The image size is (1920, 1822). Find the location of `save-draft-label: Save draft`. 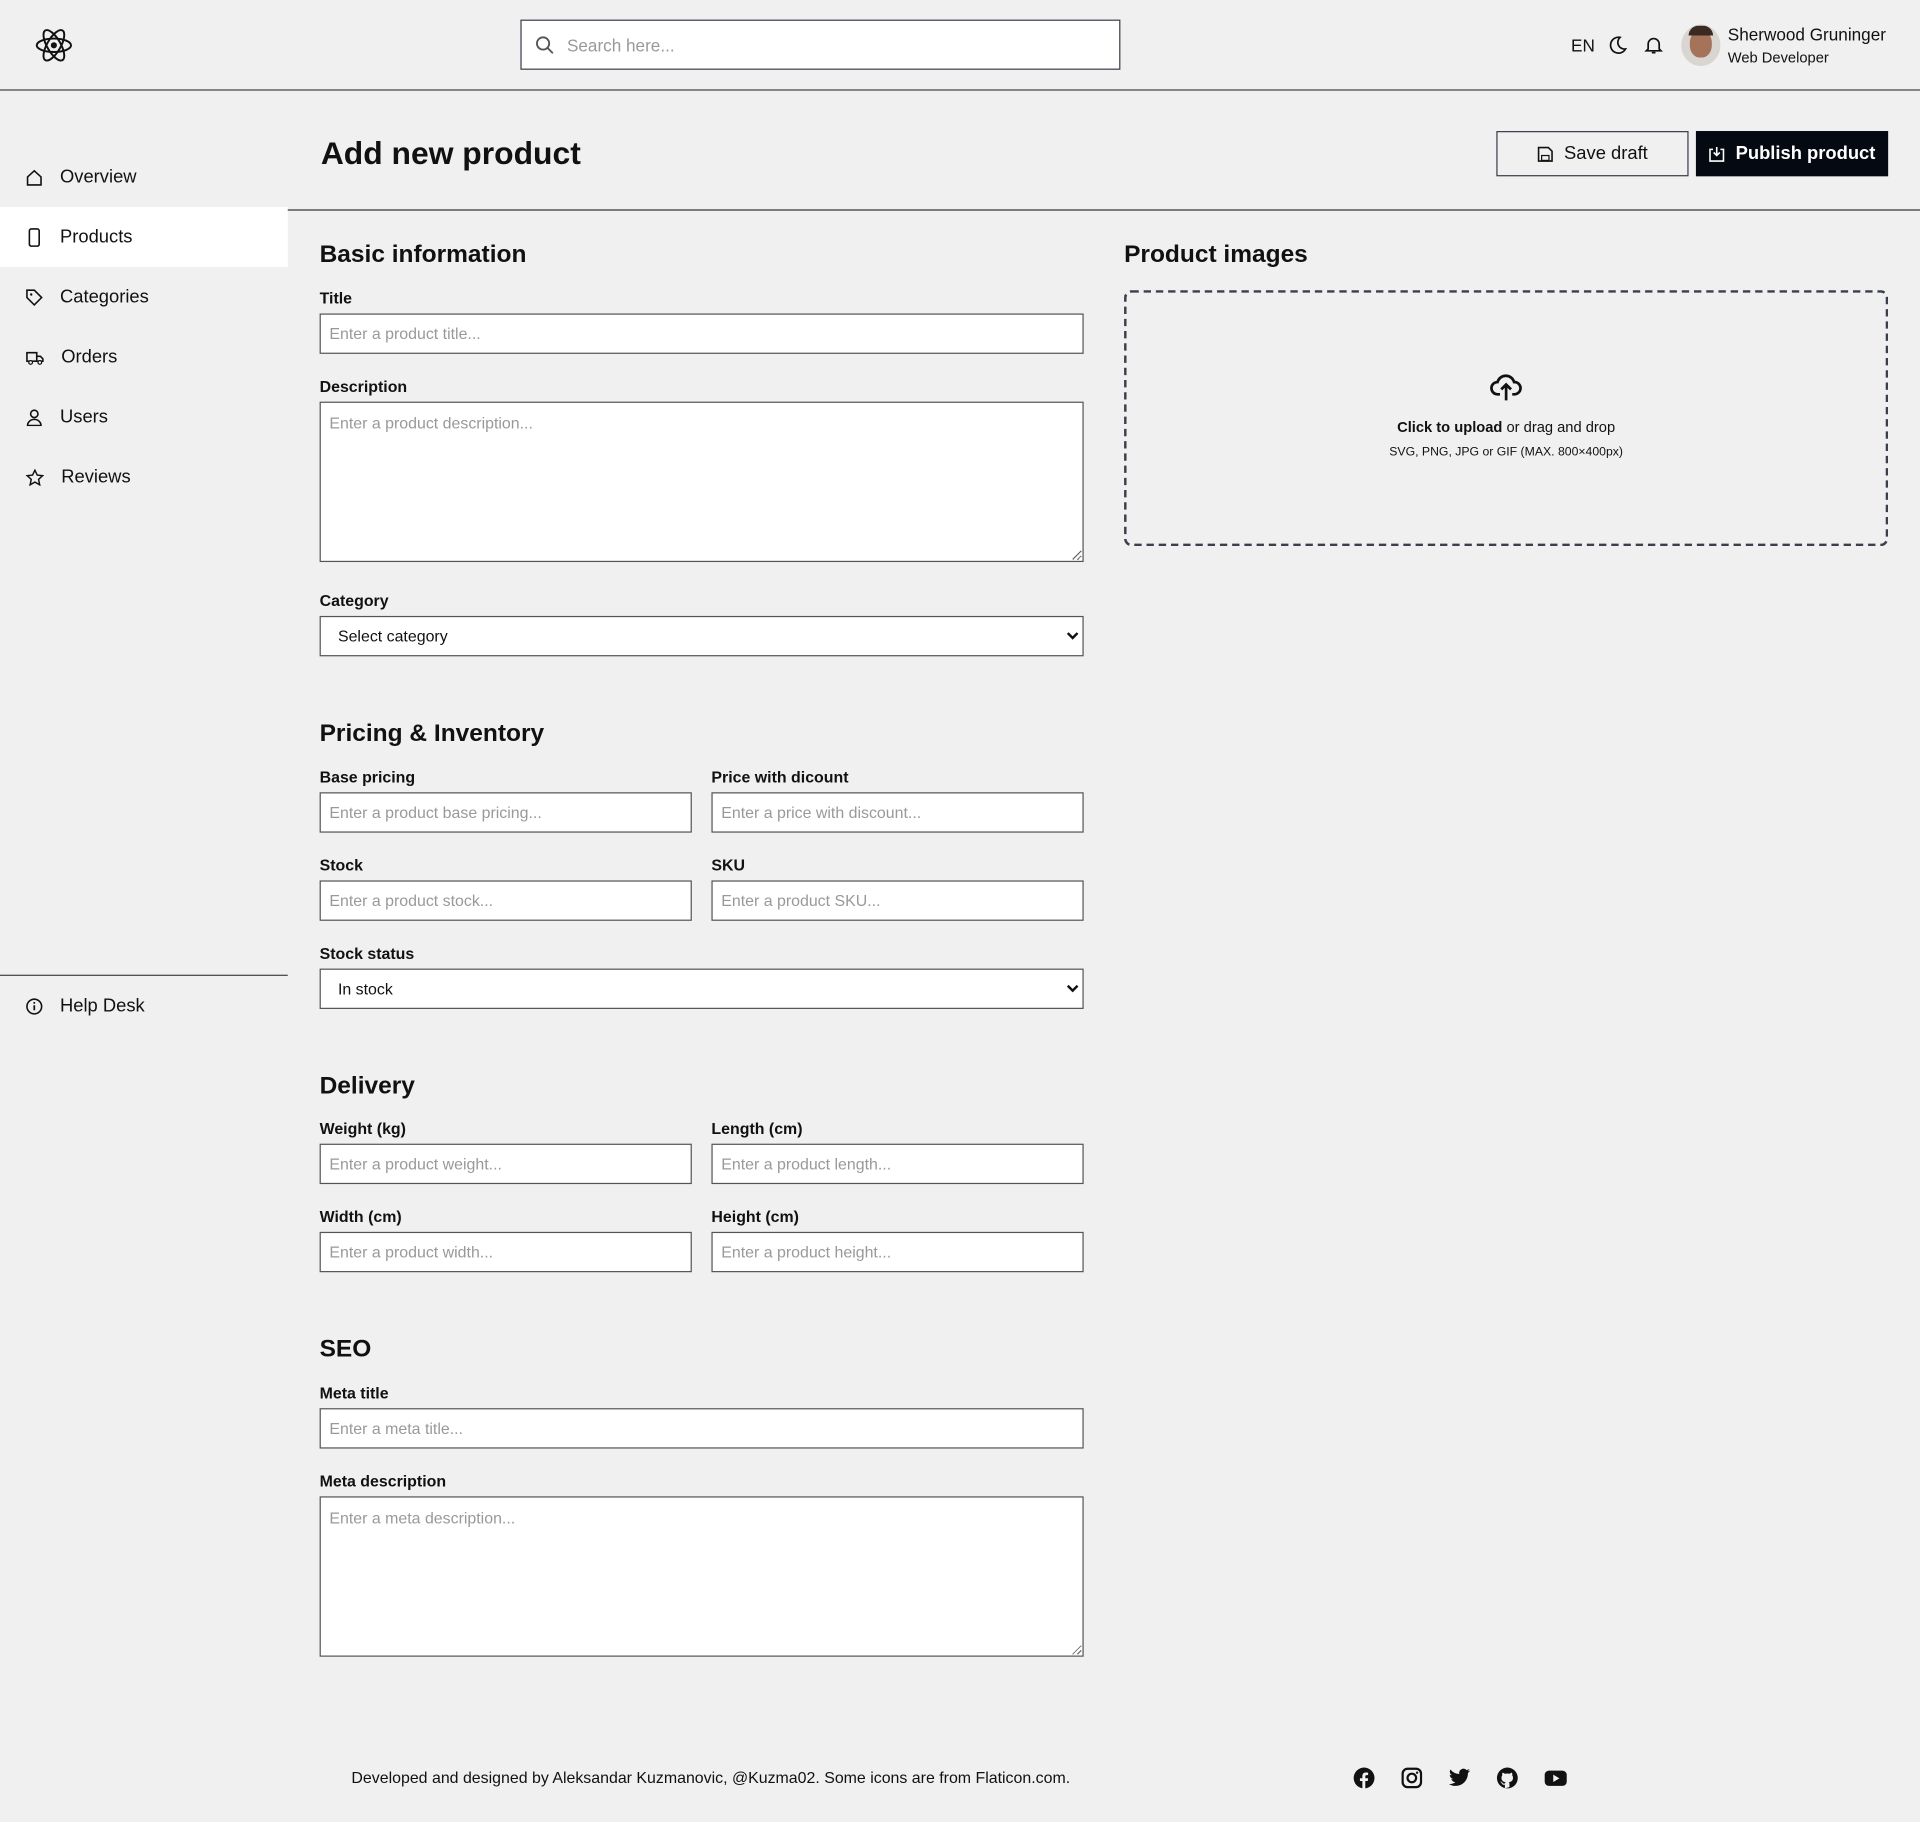

save-draft-label: Save draft is located at coordinates (1606, 154).